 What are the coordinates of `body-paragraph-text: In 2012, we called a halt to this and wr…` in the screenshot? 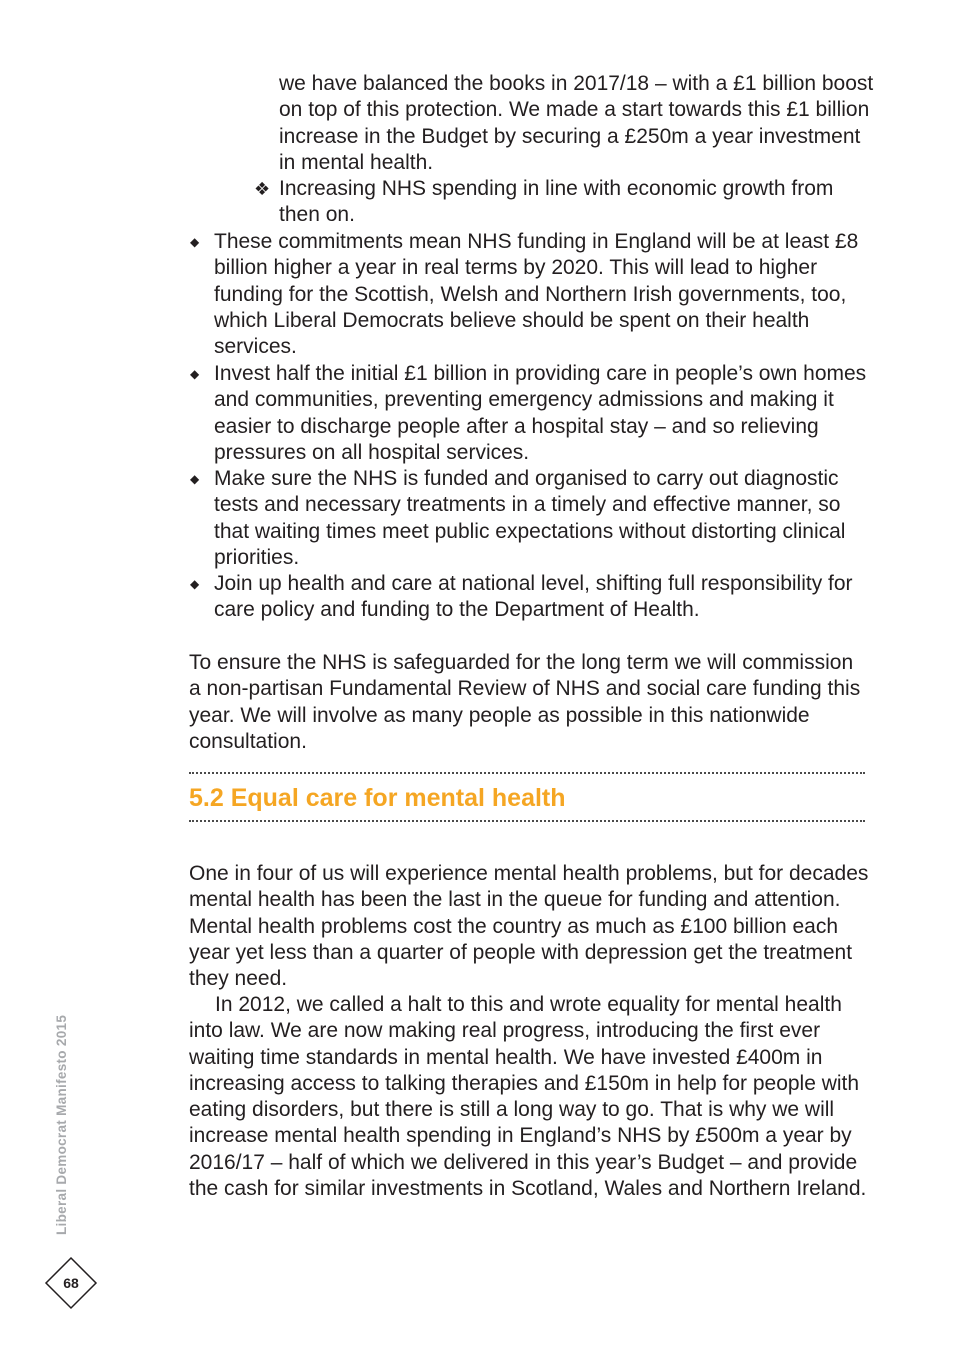 It's located at (528, 1097).